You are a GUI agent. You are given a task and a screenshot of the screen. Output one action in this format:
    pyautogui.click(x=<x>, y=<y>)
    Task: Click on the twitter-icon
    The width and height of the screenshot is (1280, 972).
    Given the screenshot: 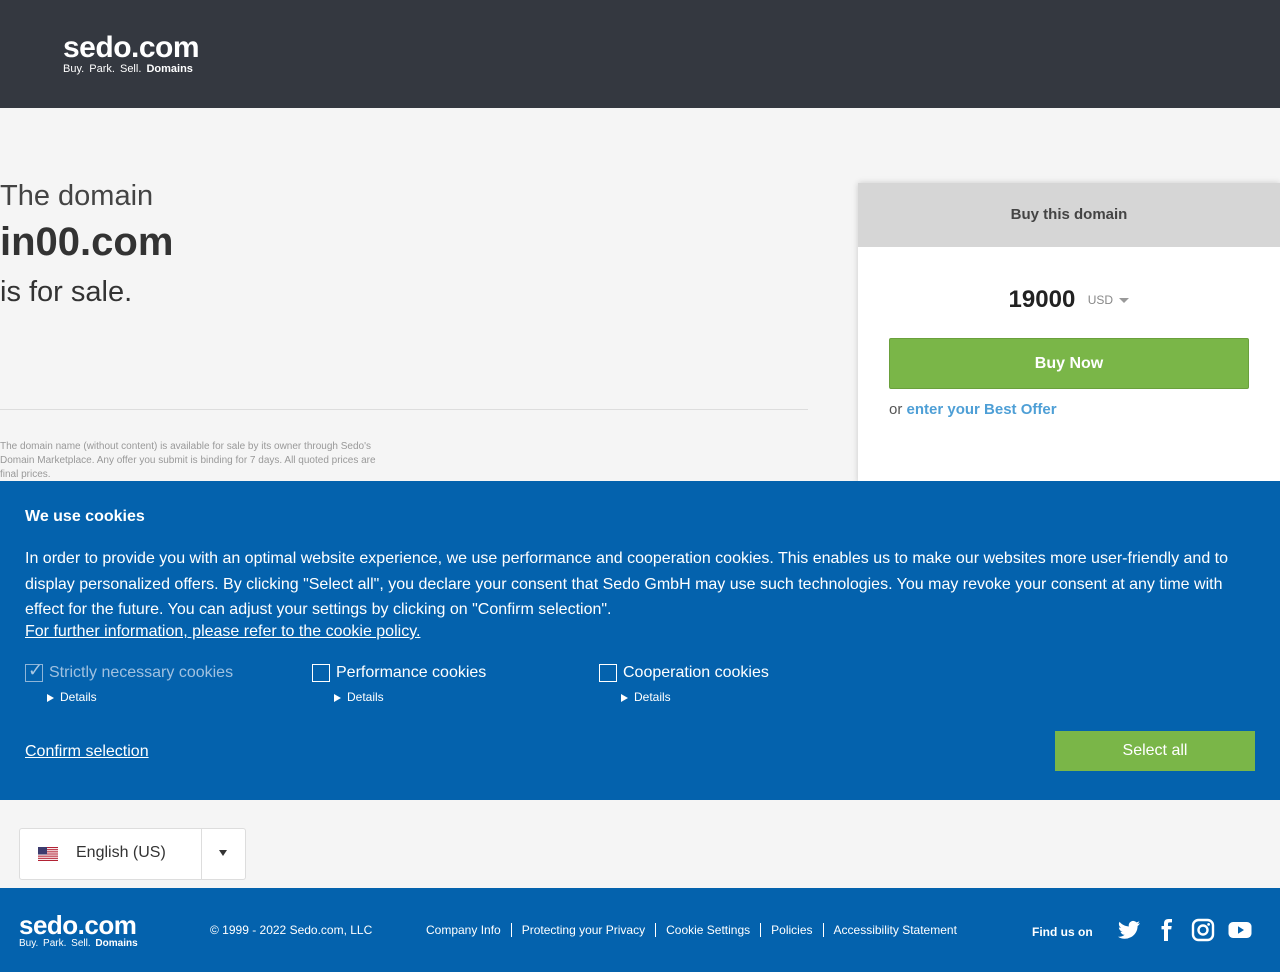 What is the action you would take?
    pyautogui.click(x=1129, y=930)
    